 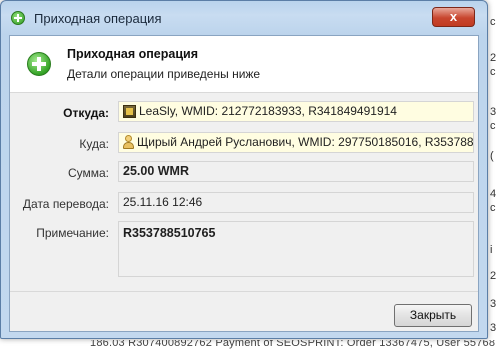 What do you see at coordinates (296, 249) in the screenshot?
I see `memo-field: R353788510765` at bounding box center [296, 249].